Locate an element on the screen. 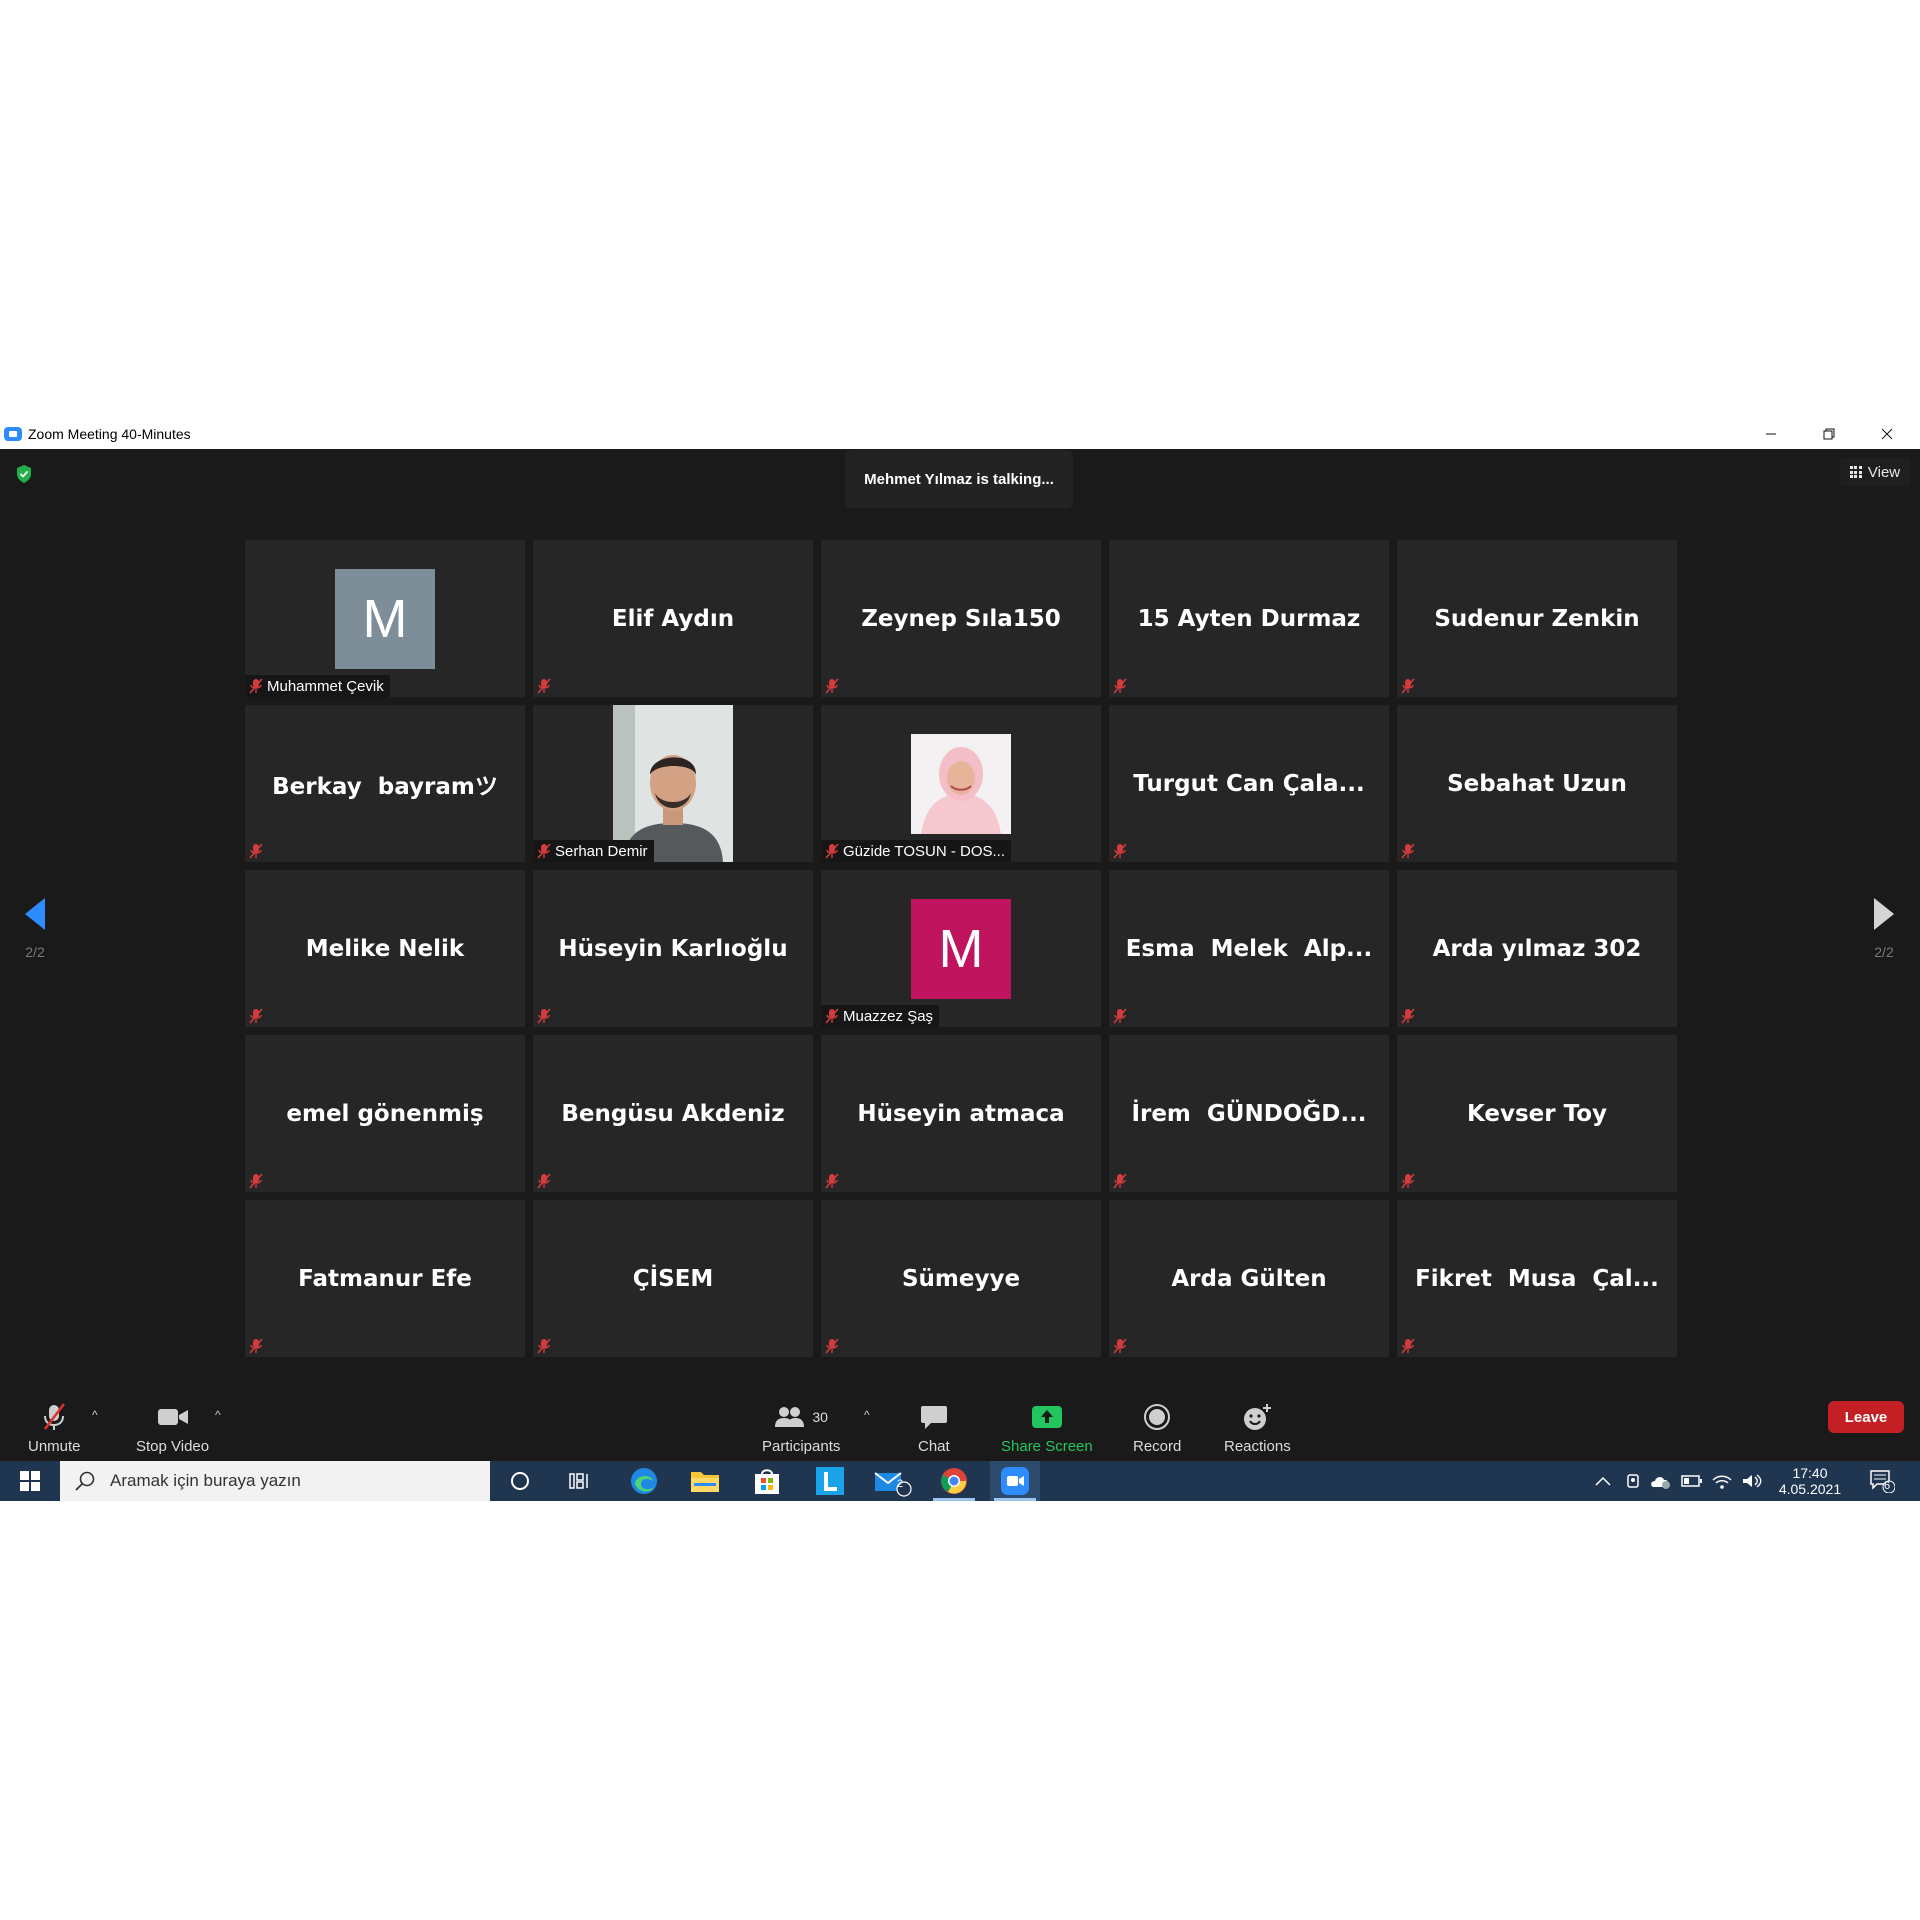 This screenshot has width=1920, height=1920. folder-icon is located at coordinates (705, 1482).